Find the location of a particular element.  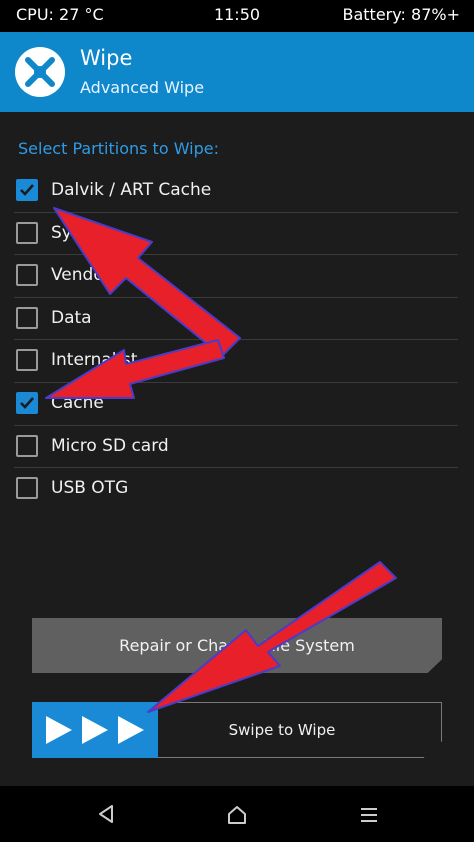

battery-status: Battery: 87%+ is located at coordinates (401, 14).